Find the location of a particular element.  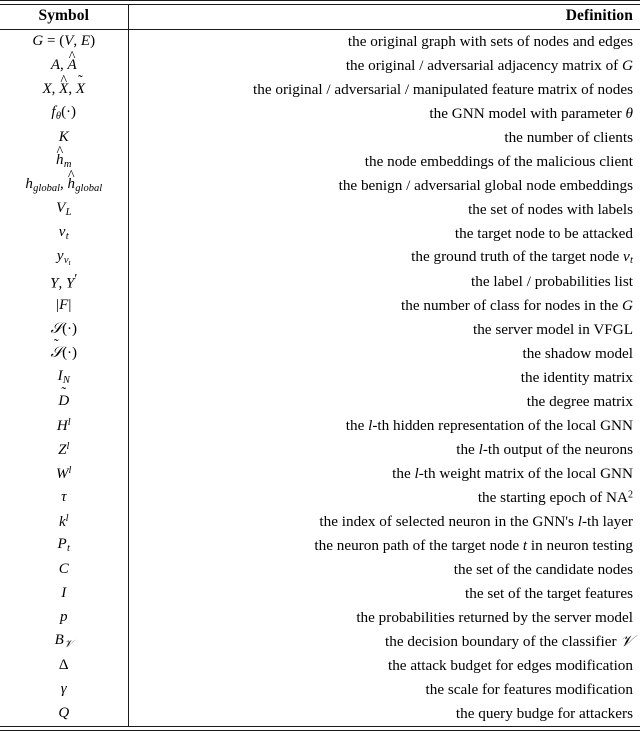

symbol-cell: kl is located at coordinates (64, 521).